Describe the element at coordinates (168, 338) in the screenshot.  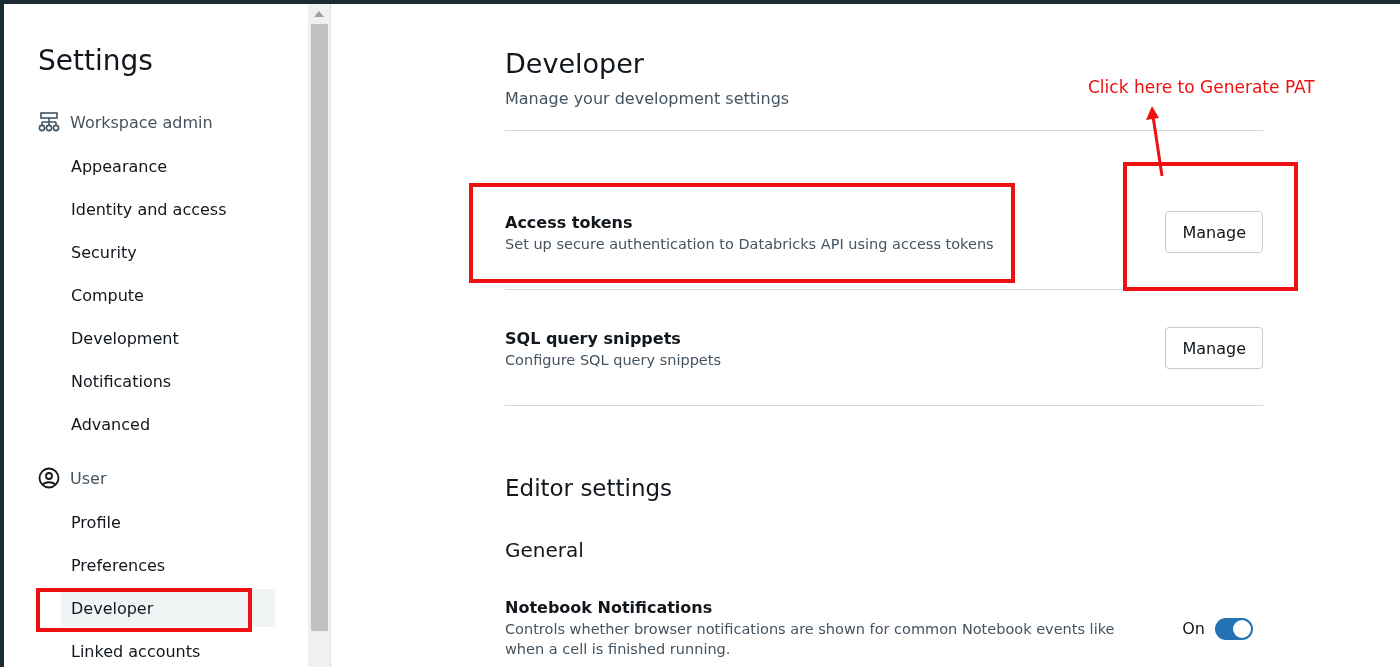
I see `sidebar-item: Development` at that location.